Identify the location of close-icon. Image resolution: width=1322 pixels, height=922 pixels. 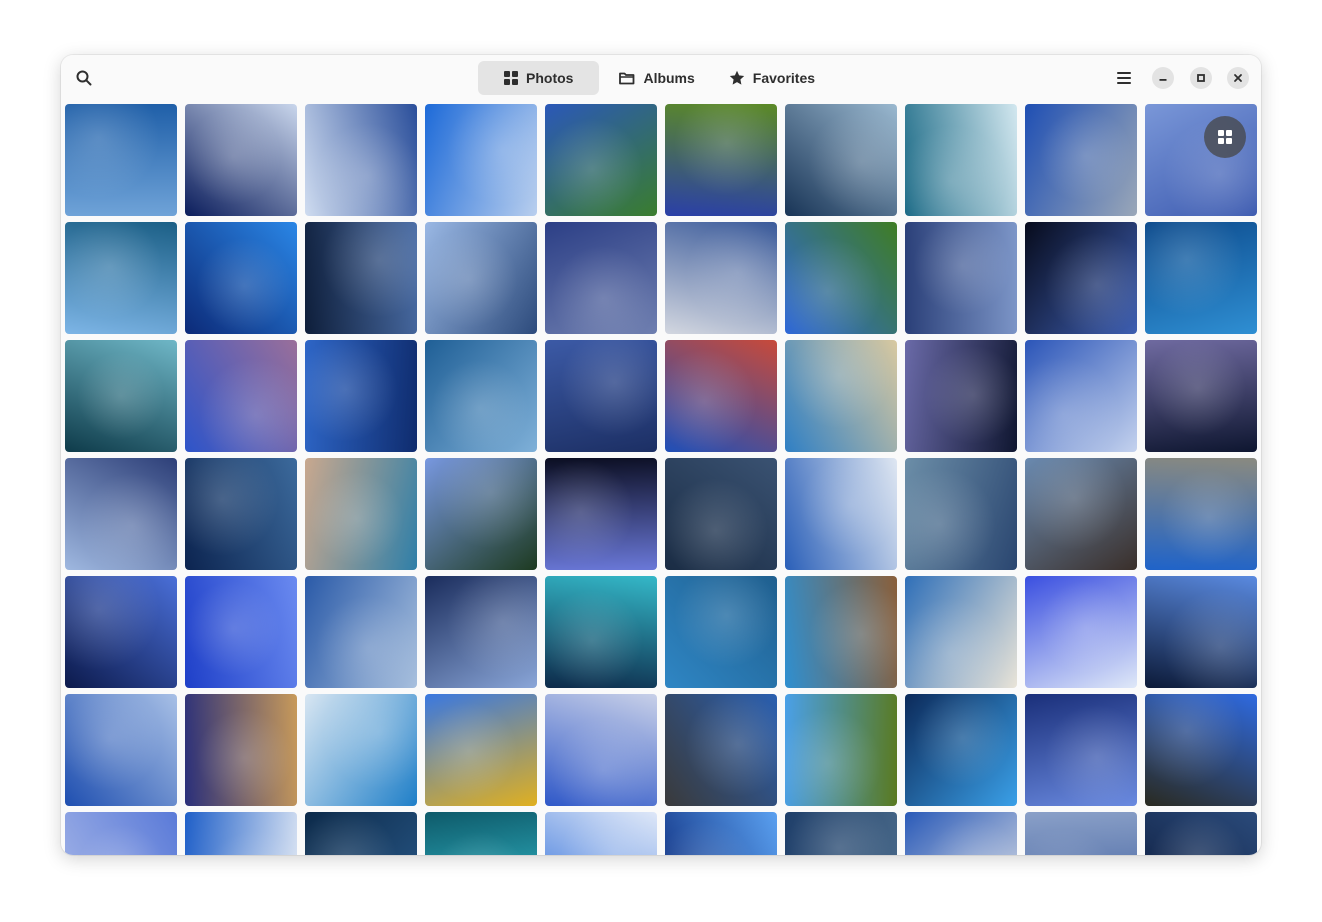
(1238, 78).